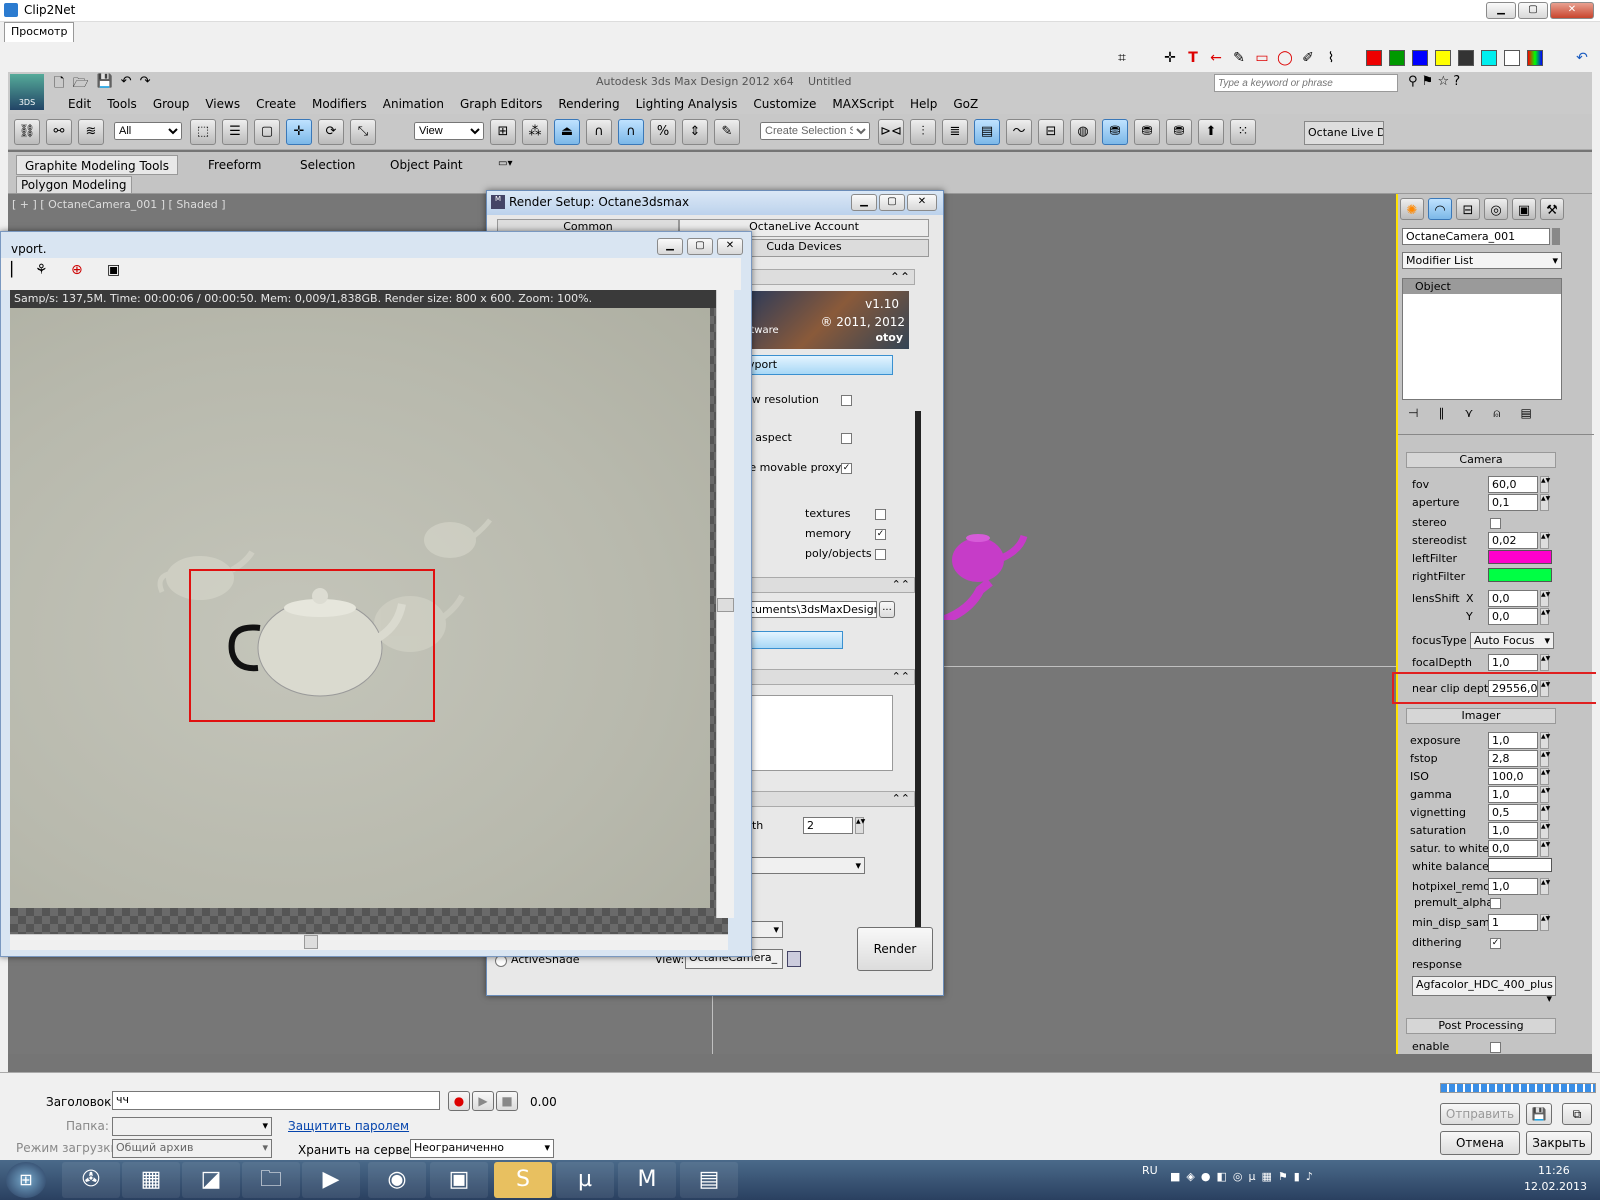  Describe the element at coordinates (267, 132) in the screenshot. I see `region-select-icon: ▢` at that location.